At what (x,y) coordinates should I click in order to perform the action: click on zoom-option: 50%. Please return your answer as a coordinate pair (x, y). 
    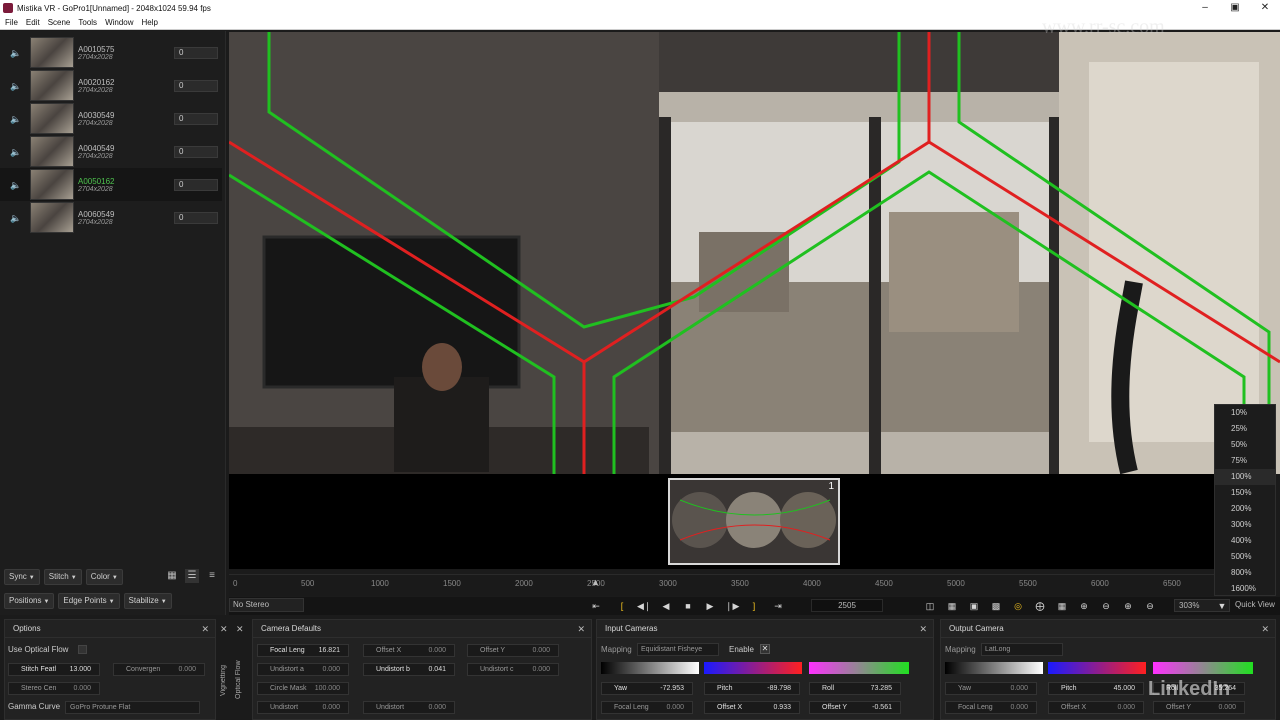
    Looking at the image, I should click on (1245, 445).